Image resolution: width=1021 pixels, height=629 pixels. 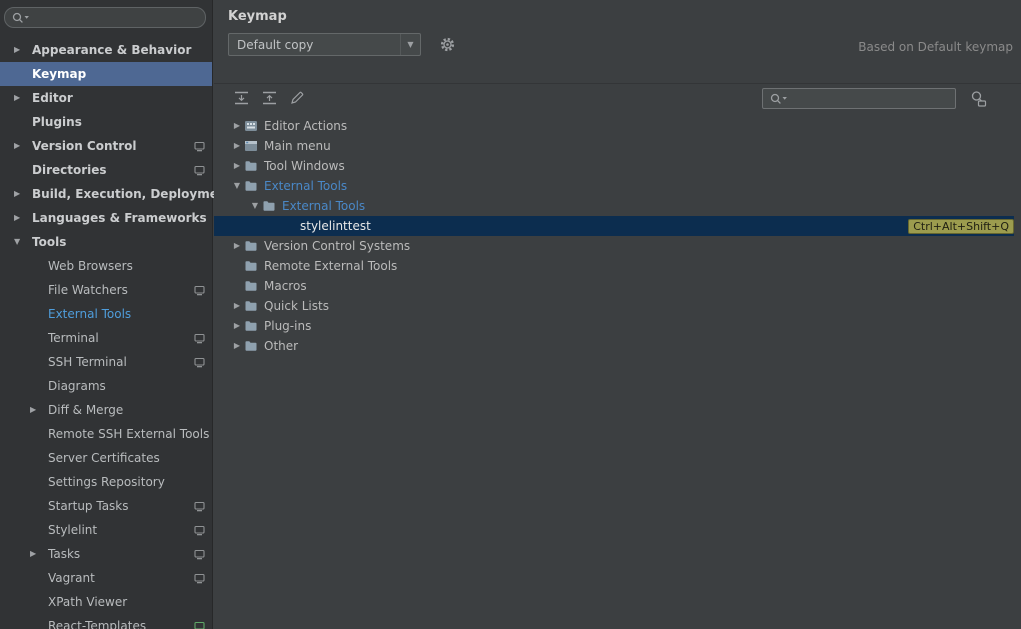 What do you see at coordinates (324, 44) in the screenshot?
I see `keymap-select: Default copy ▼` at bounding box center [324, 44].